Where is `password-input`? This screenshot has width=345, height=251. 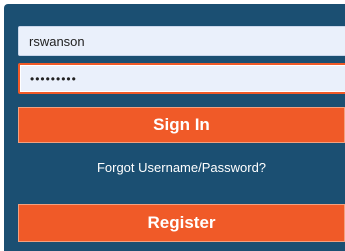
password-input is located at coordinates (181, 78).